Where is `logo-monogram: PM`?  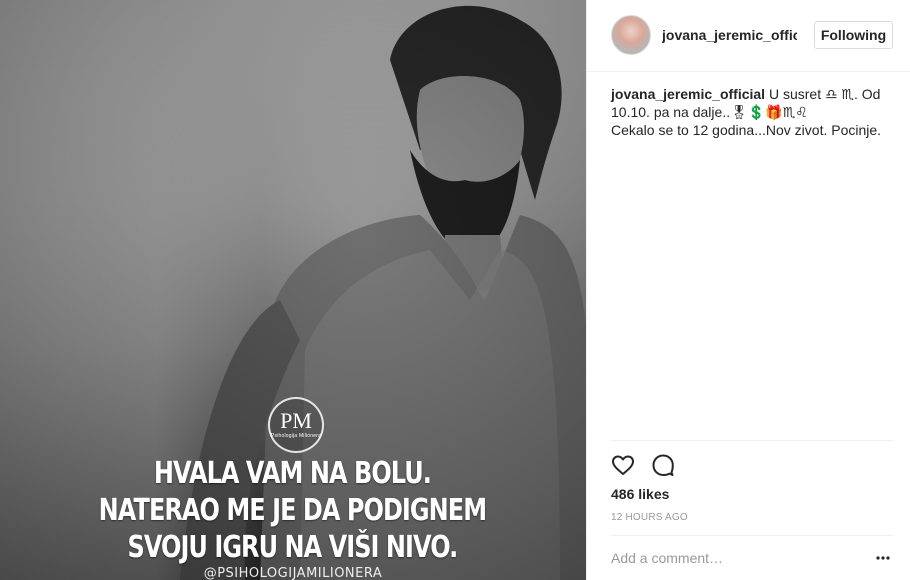
logo-monogram: PM is located at coordinates (296, 420).